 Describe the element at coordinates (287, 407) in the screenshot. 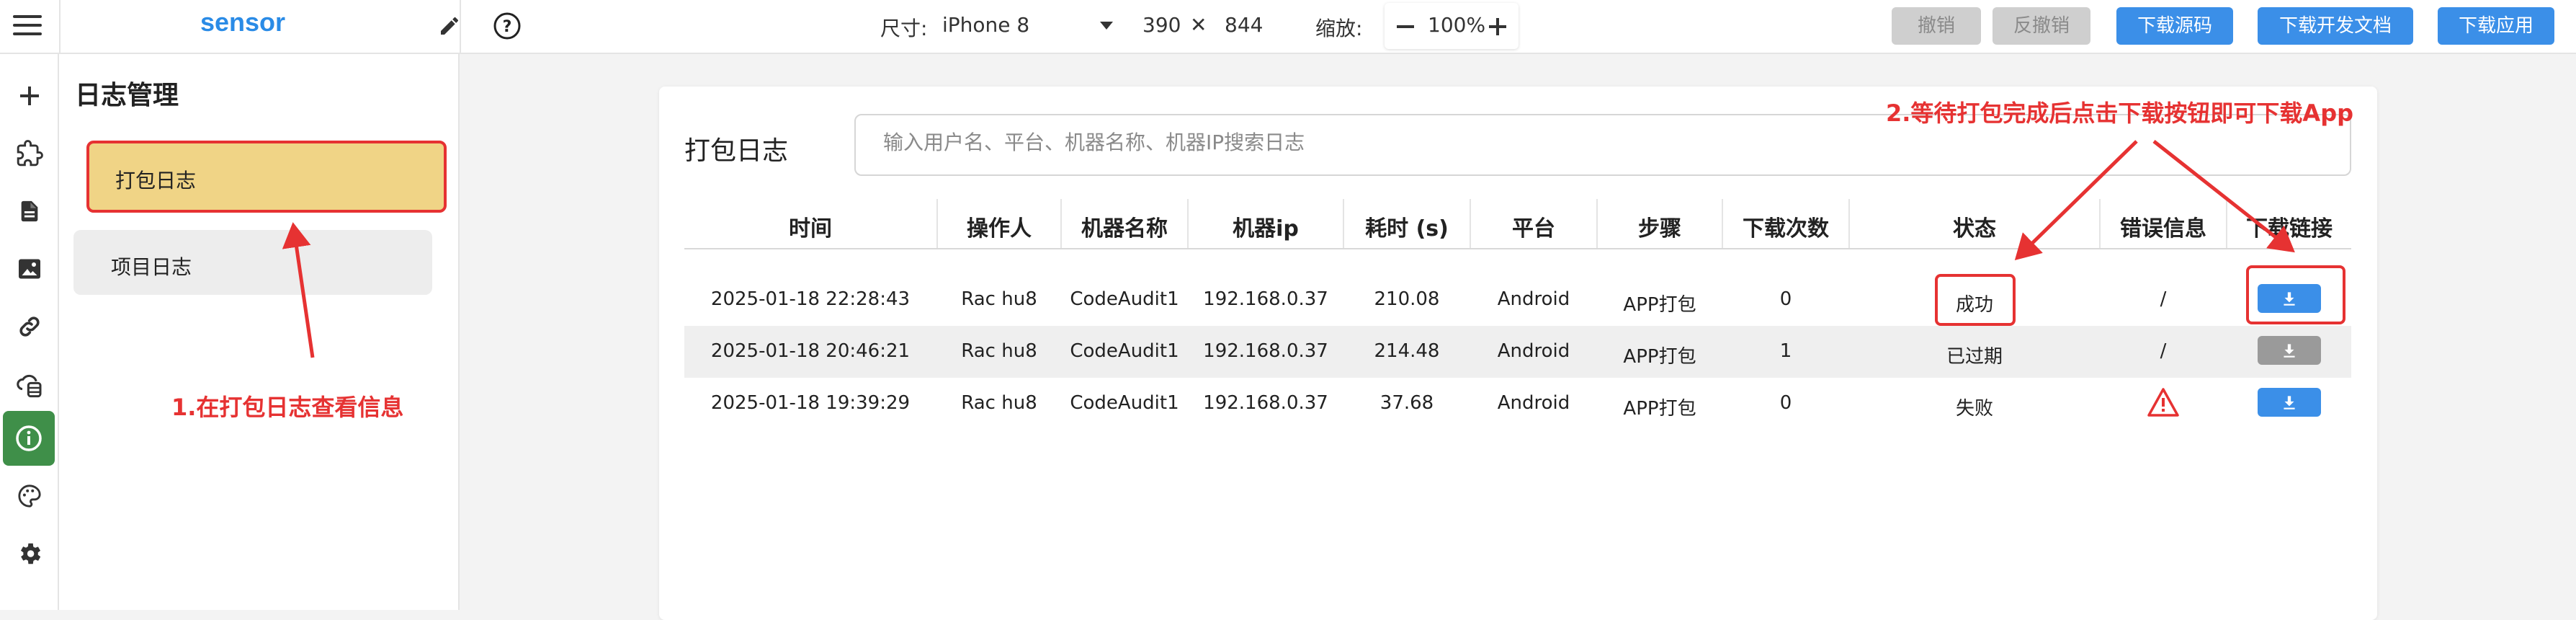

I see `annotation-note-1: 1.在打包日志查看信息` at that location.